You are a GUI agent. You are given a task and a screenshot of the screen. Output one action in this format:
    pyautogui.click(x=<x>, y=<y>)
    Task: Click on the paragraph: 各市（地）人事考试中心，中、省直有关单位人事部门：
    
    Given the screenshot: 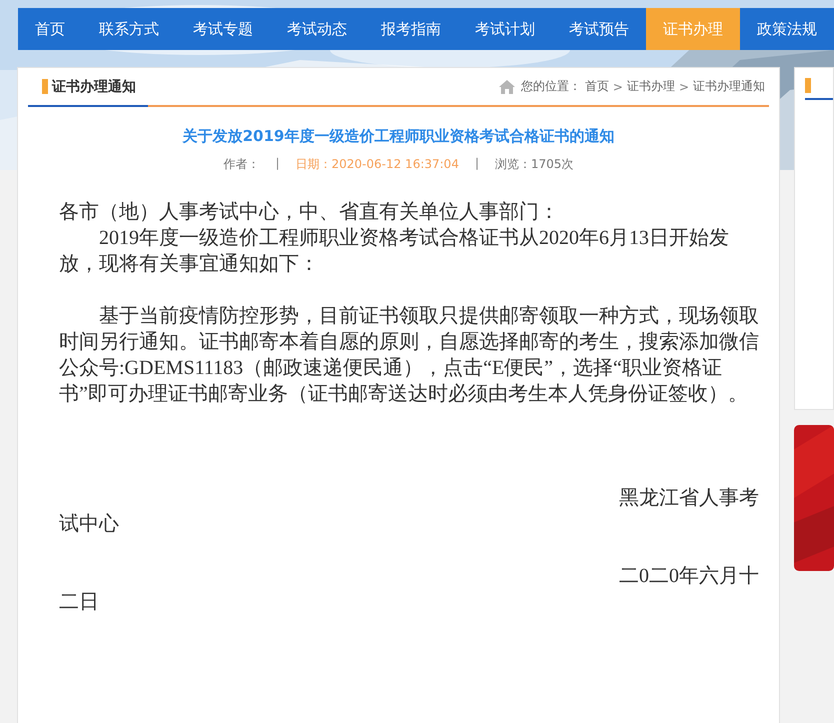 What is the action you would take?
    pyautogui.click(x=309, y=212)
    